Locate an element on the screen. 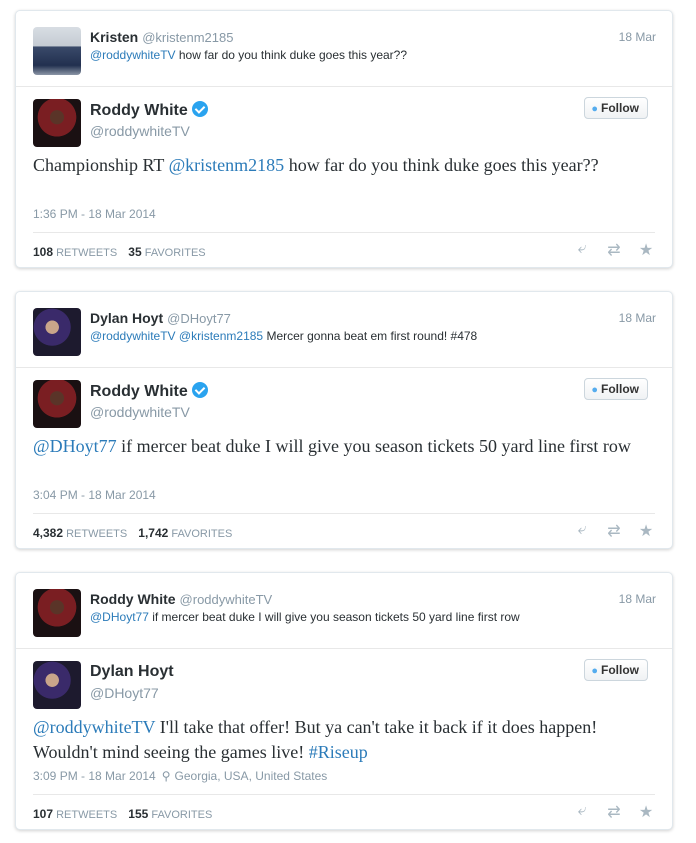 This screenshot has width=696, height=843. retweet-count: 4,382 is located at coordinates (48, 533).